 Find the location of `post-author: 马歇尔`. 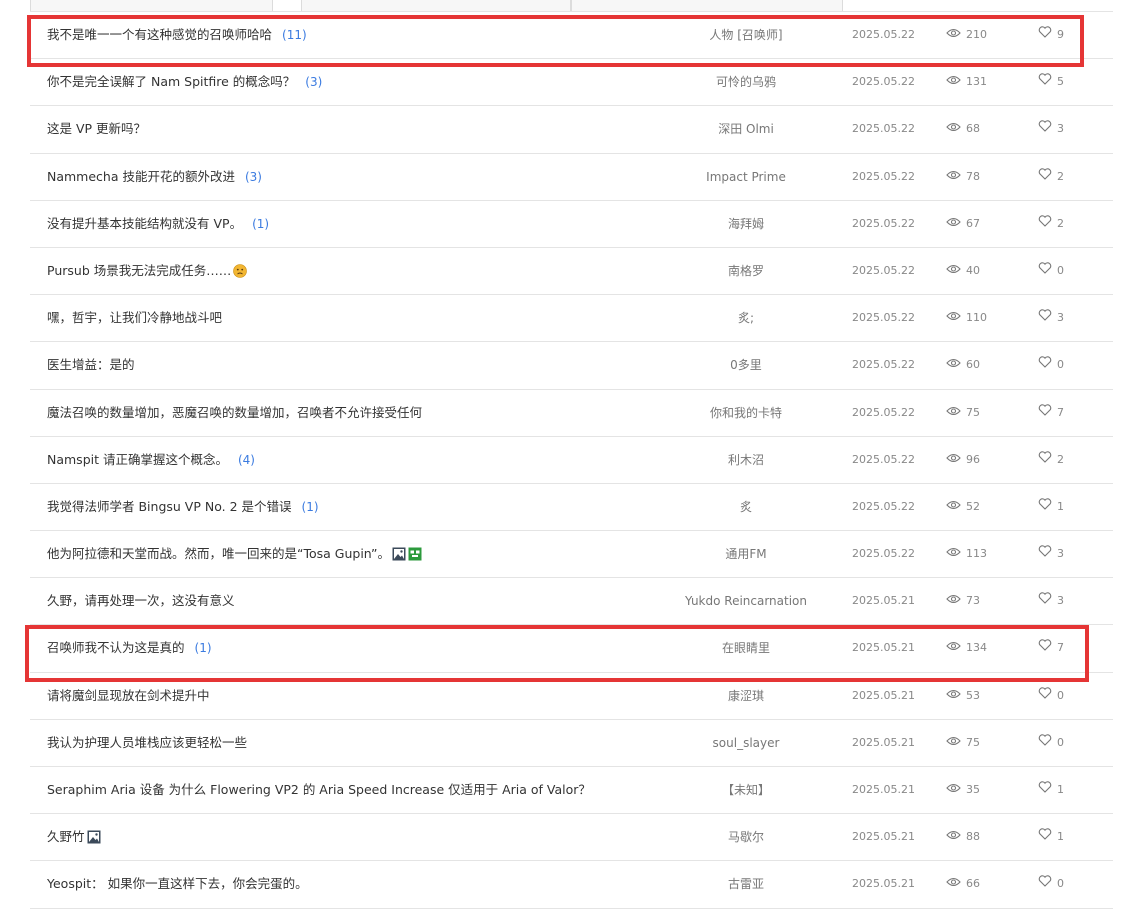

post-author: 马歇尔 is located at coordinates (746, 837).